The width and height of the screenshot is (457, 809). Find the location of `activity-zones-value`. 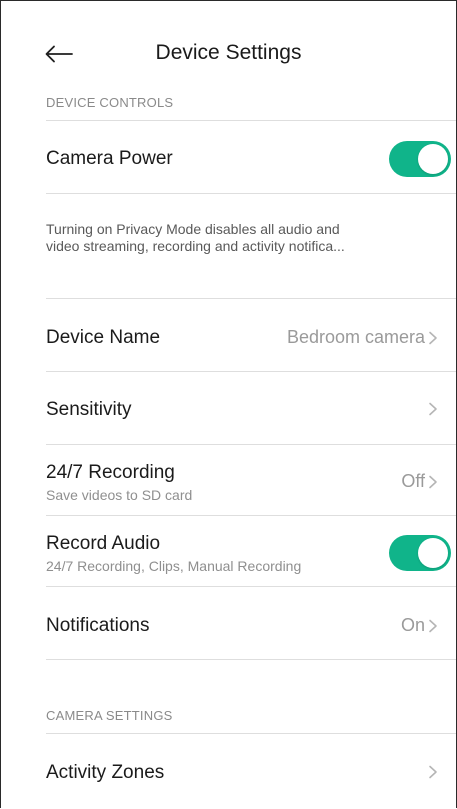

activity-zones-value is located at coordinates (433, 772).